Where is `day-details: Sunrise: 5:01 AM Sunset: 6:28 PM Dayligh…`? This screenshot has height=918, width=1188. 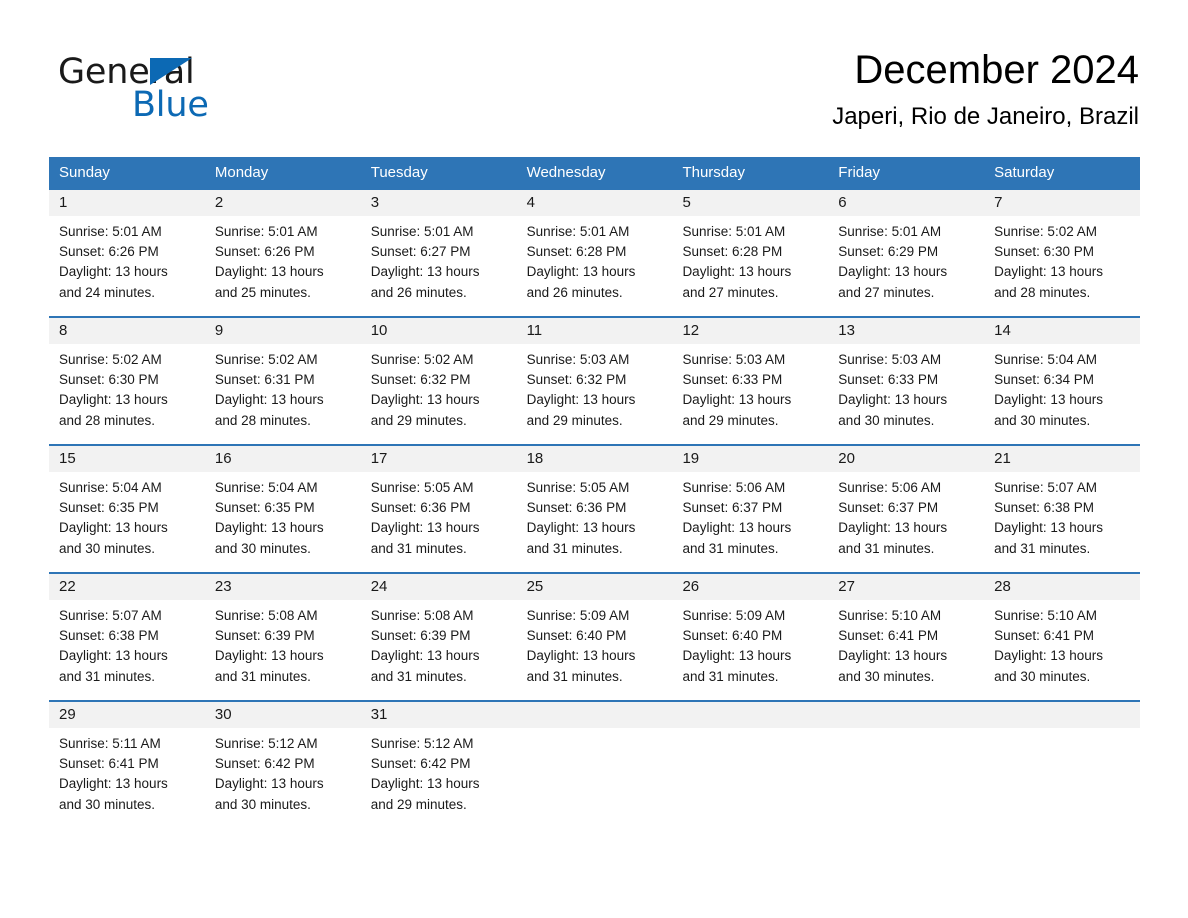
day-details: Sunrise: 5:01 AM Sunset: 6:28 PM Dayligh… is located at coordinates (750, 259).